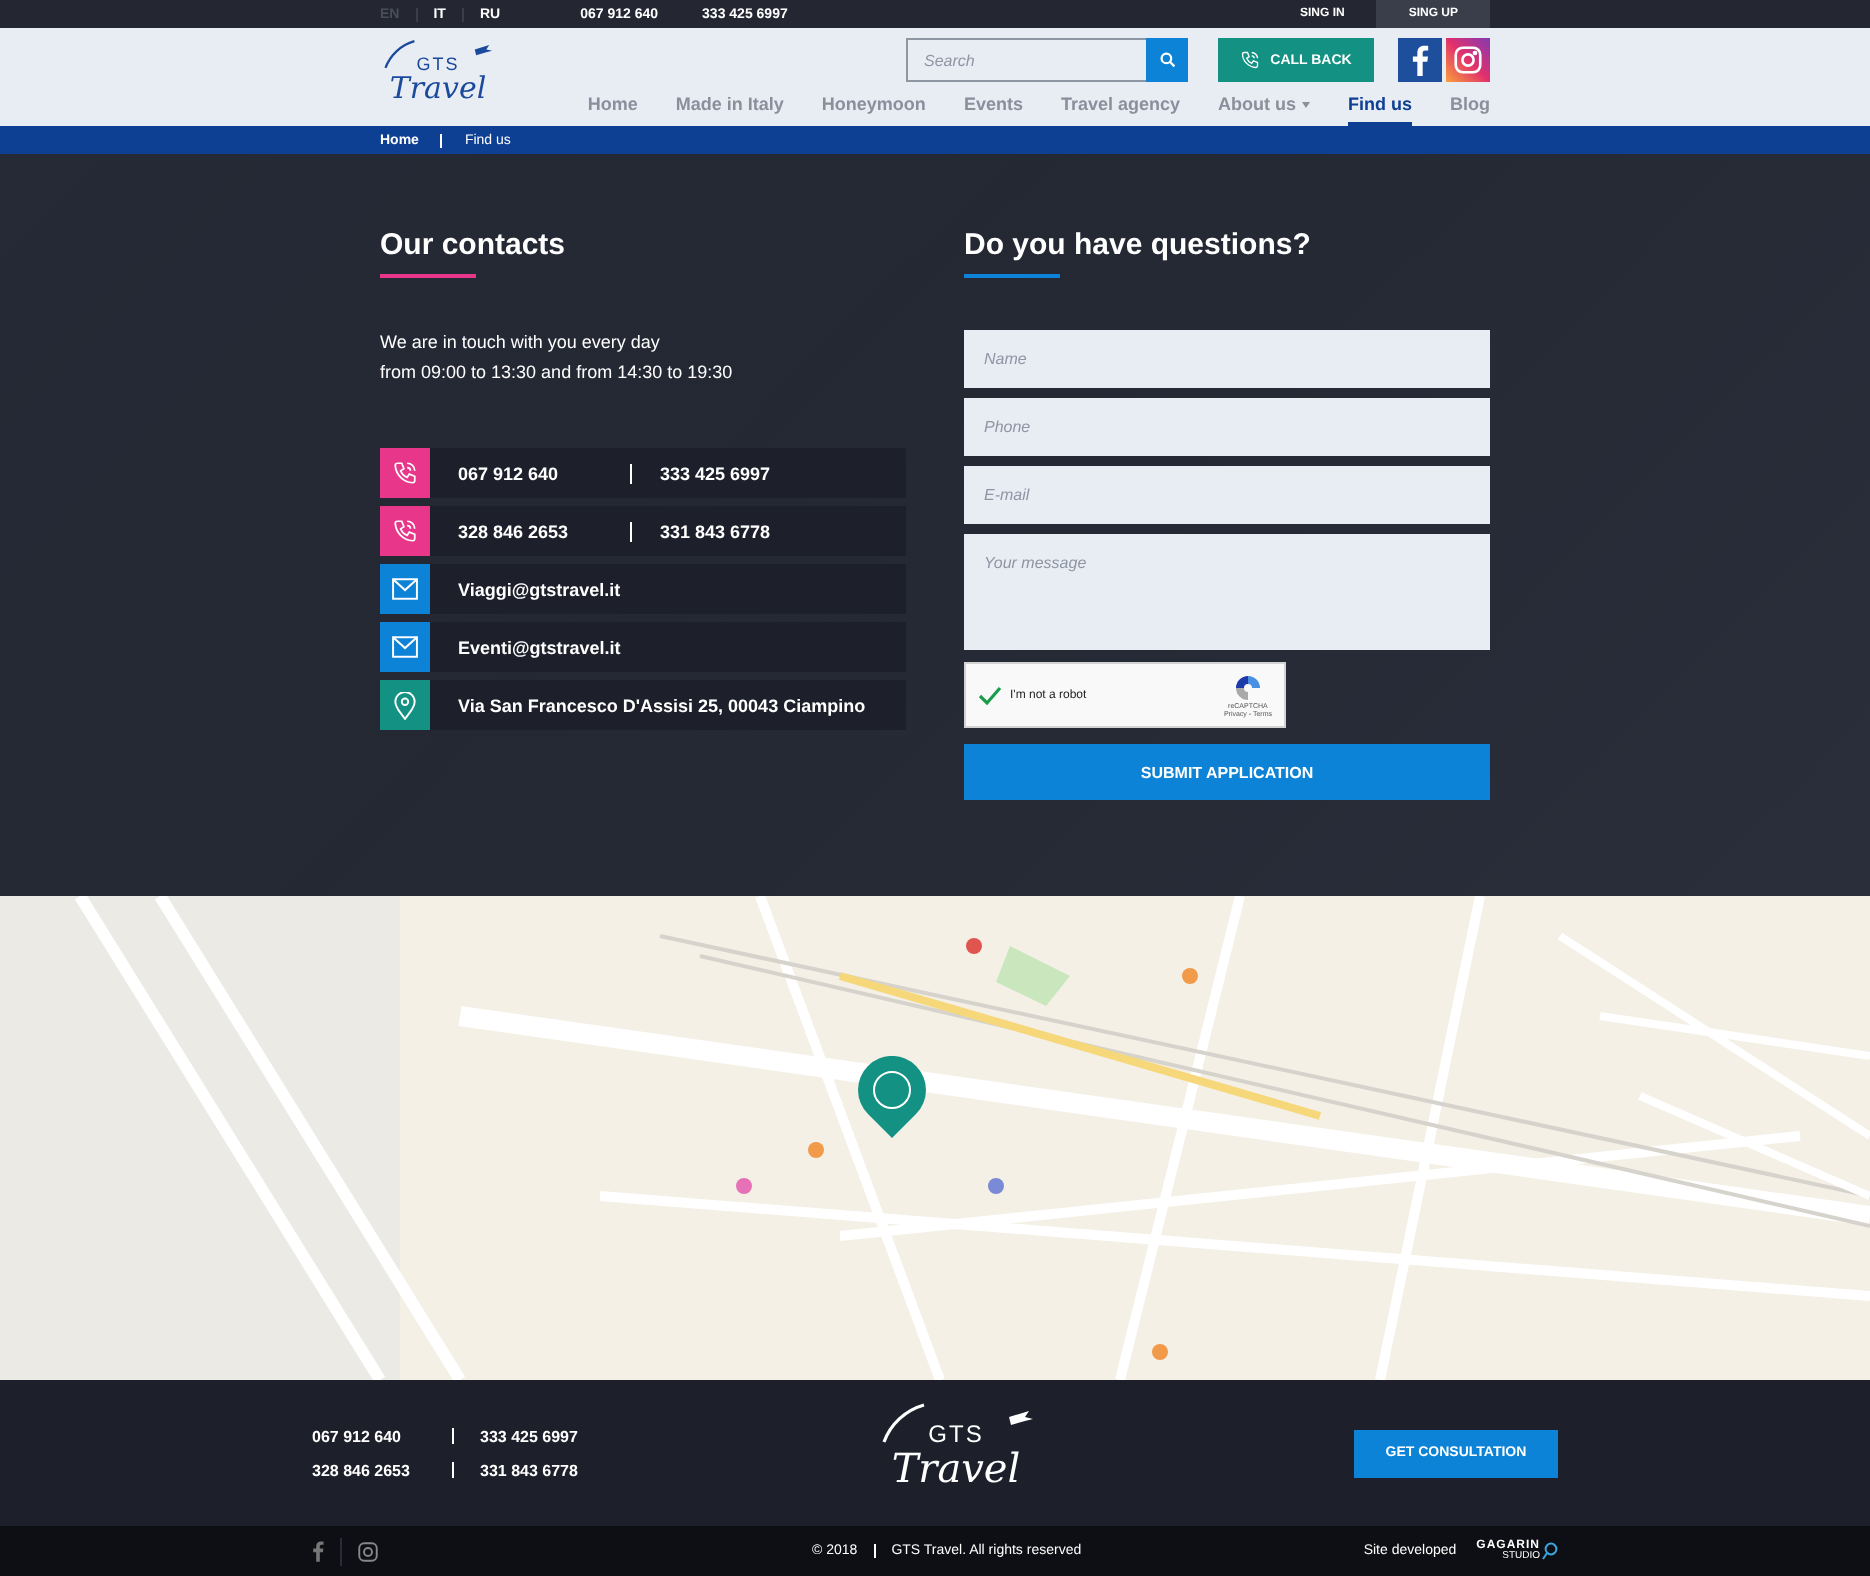  What do you see at coordinates (474, 245) in the screenshot?
I see `section-heading: Our contacts` at bounding box center [474, 245].